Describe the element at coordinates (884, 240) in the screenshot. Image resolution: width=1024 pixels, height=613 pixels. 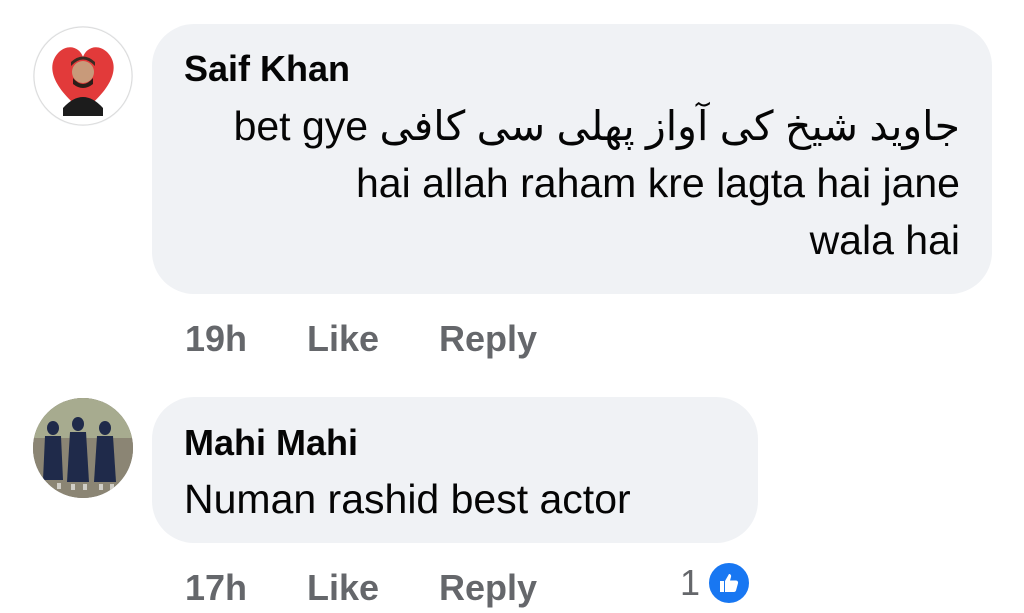
I see `comment-line: wala hai` at that location.